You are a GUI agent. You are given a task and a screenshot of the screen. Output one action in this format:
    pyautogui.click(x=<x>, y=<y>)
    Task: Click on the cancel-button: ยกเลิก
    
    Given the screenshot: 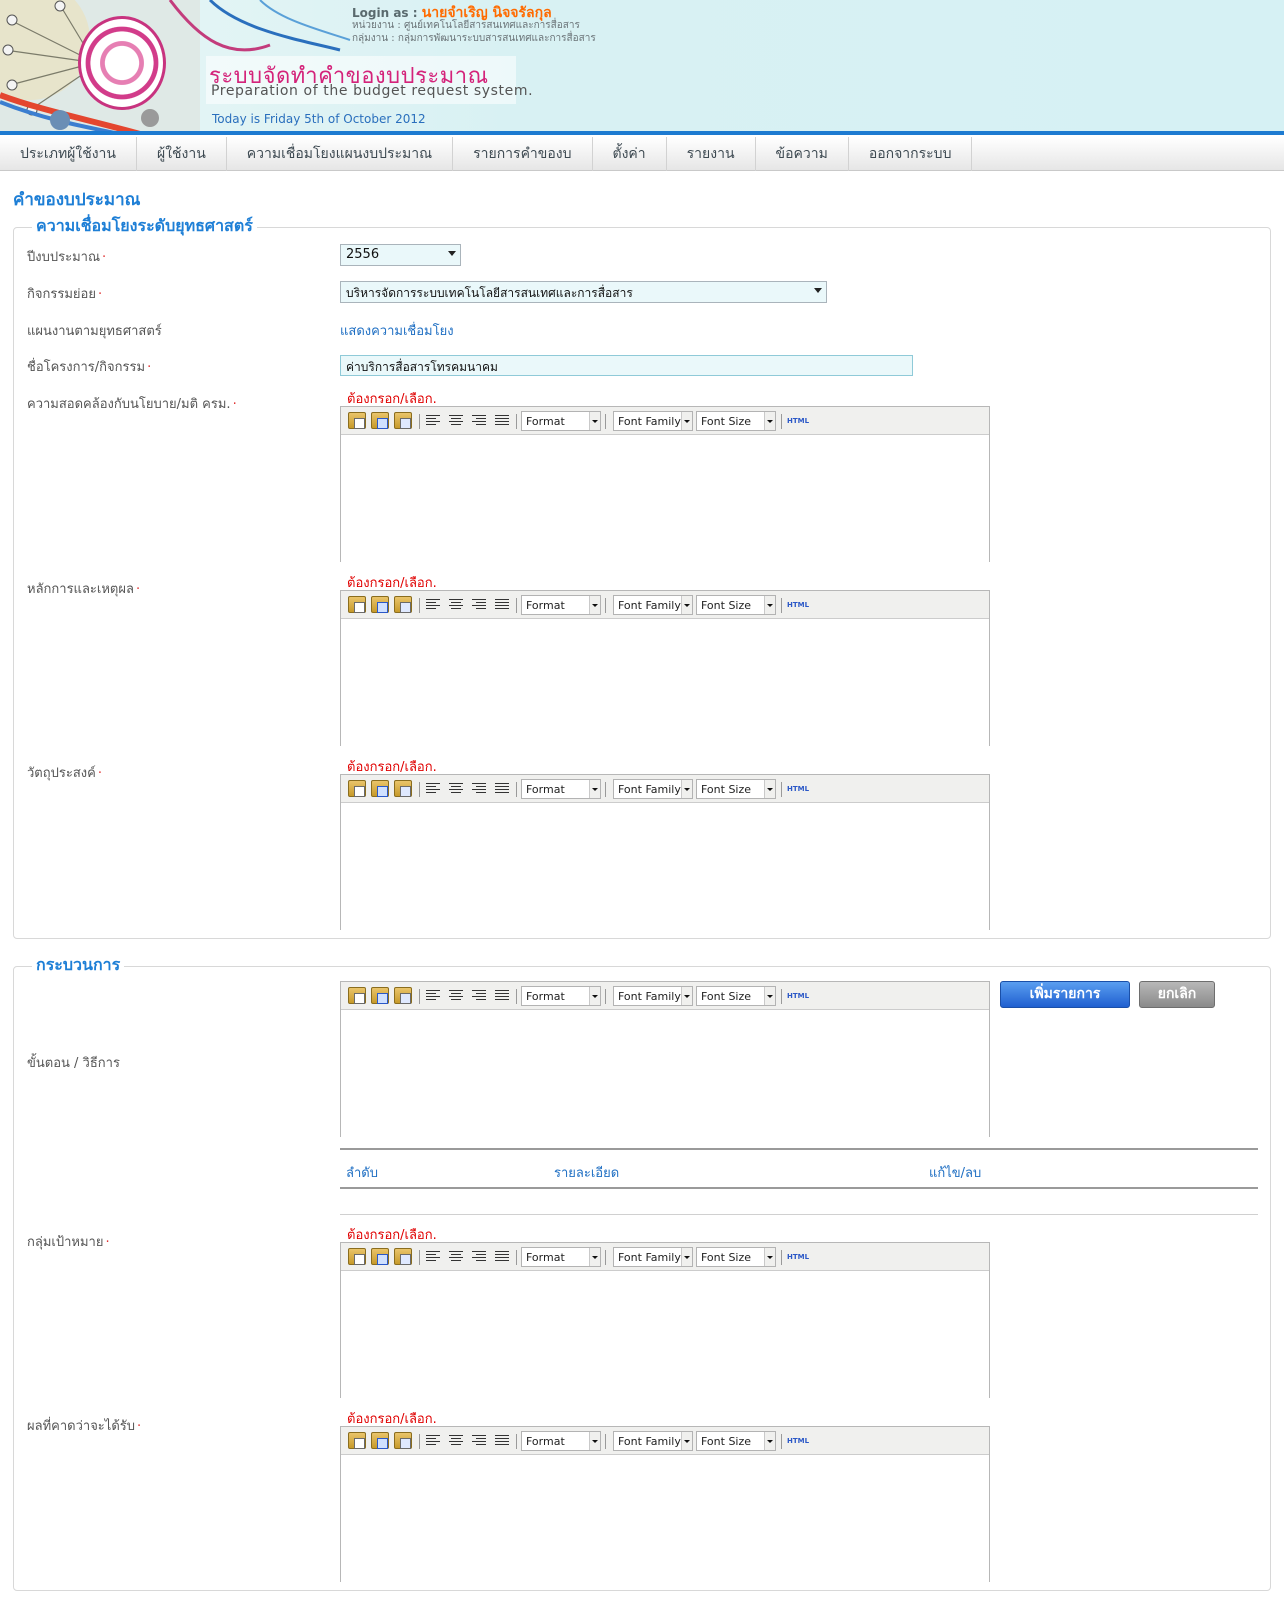 What is the action you would take?
    pyautogui.click(x=1177, y=994)
    